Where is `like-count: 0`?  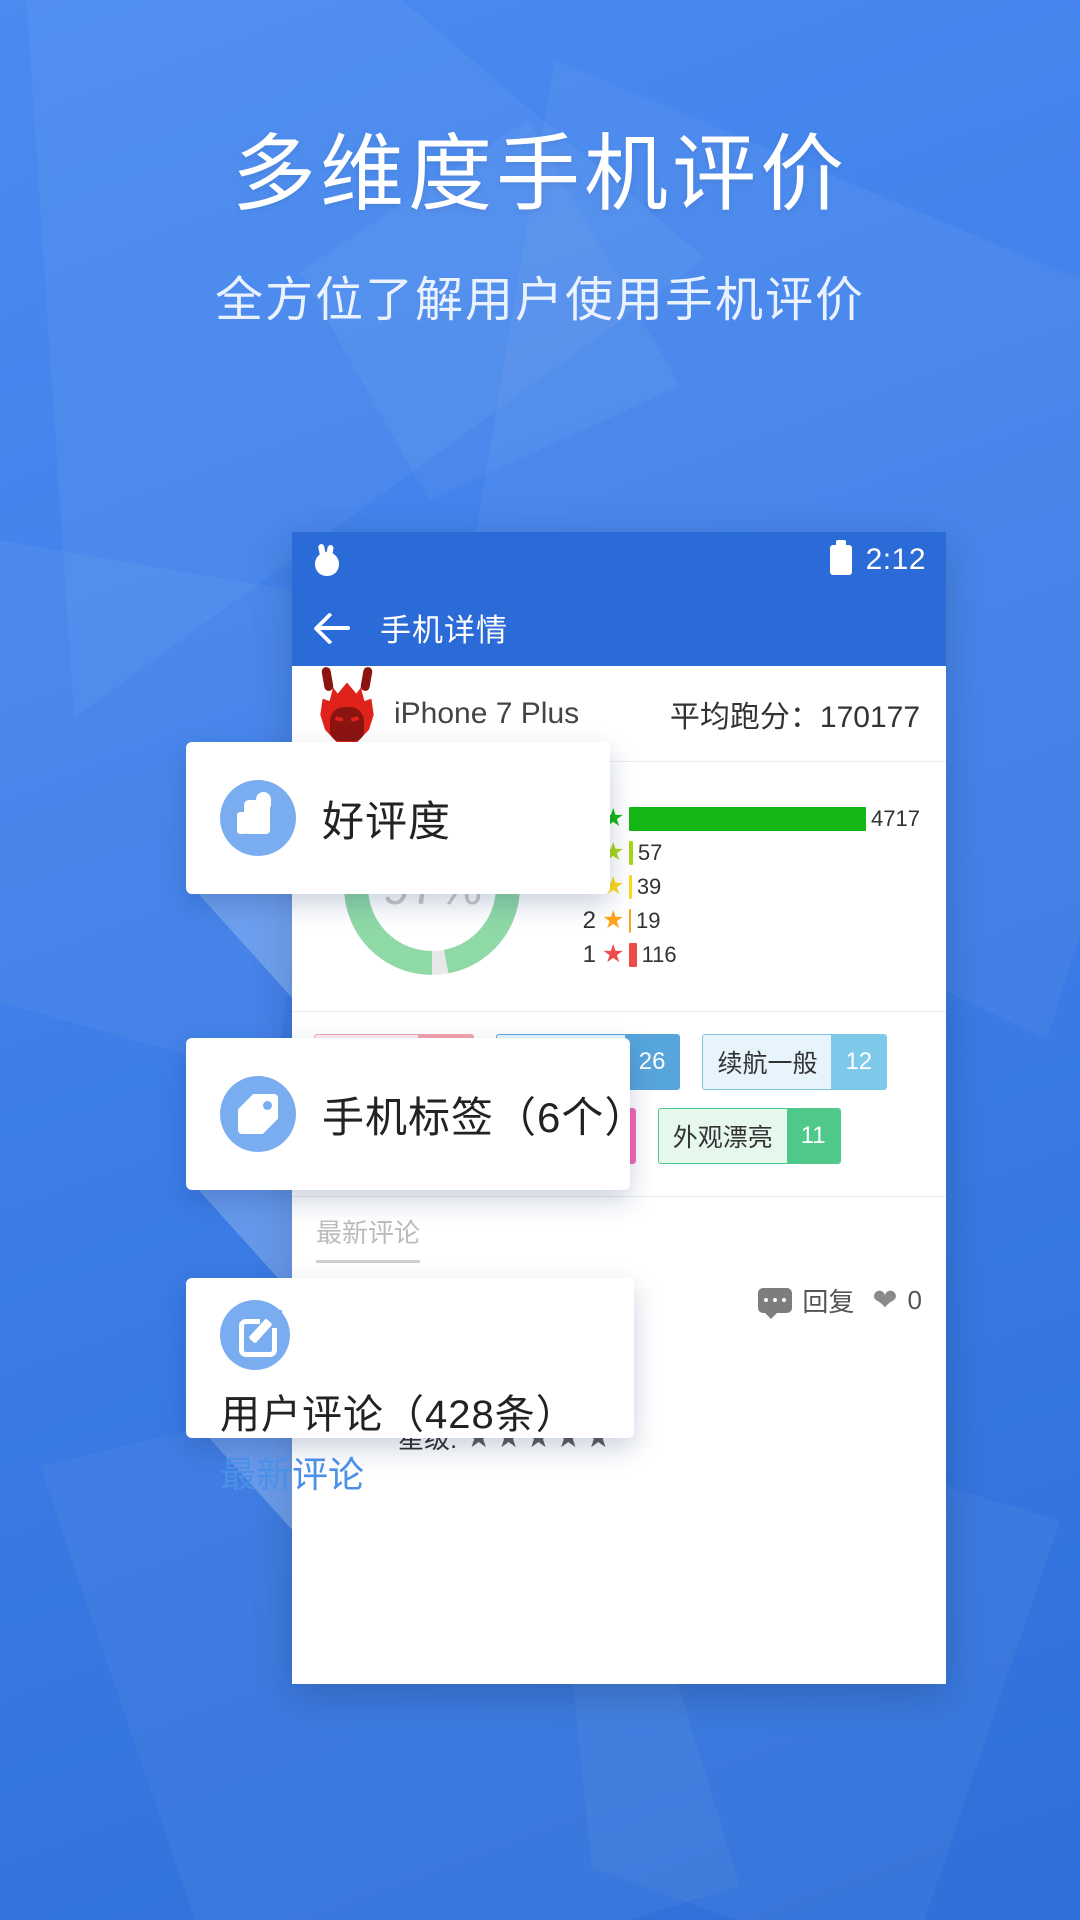
like-count: 0 is located at coordinates (914, 1300).